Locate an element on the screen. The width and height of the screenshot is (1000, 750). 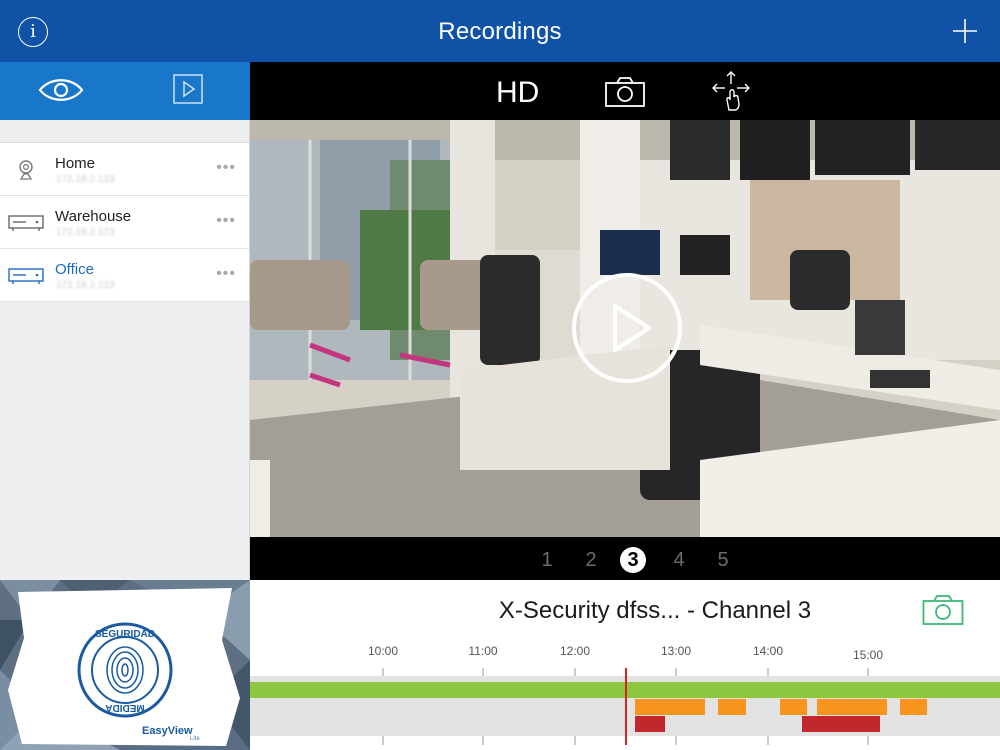
hd-toggle-button: HD is located at coordinates (517, 93).